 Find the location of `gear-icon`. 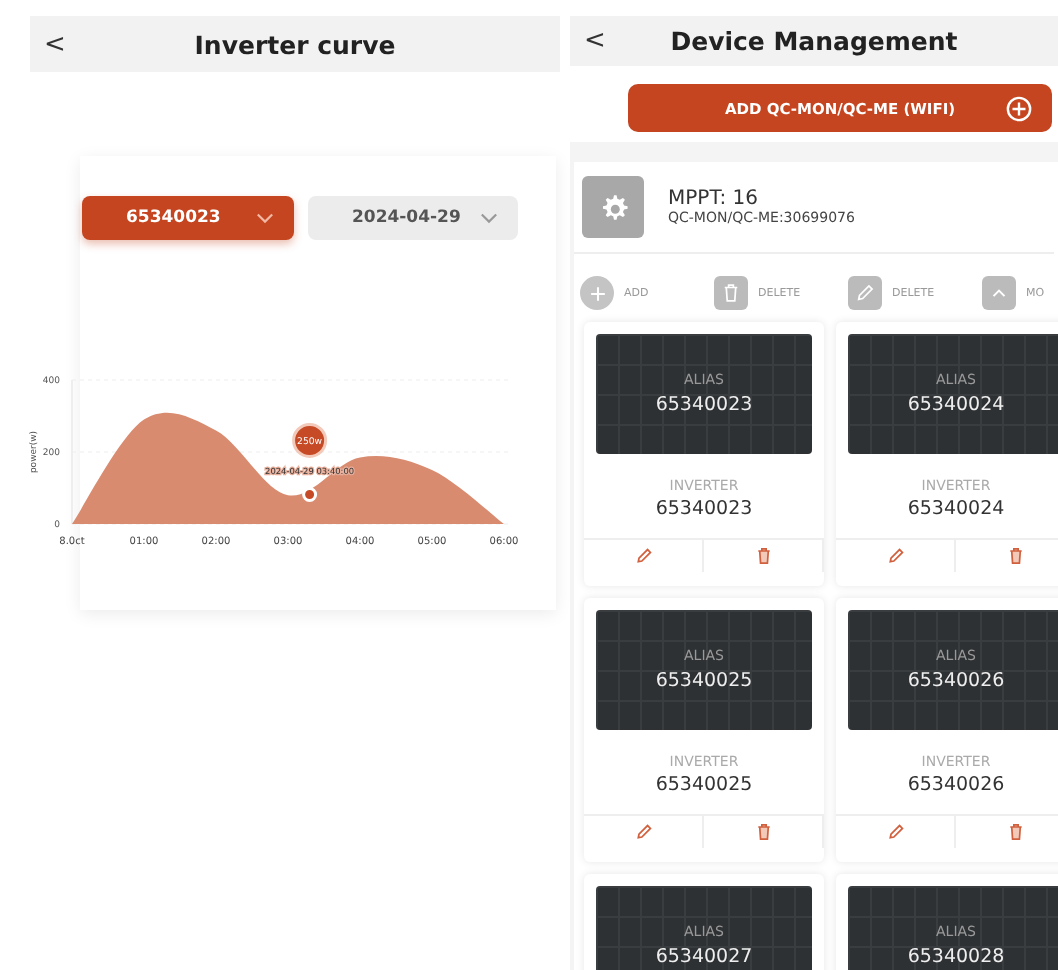

gear-icon is located at coordinates (613, 207).